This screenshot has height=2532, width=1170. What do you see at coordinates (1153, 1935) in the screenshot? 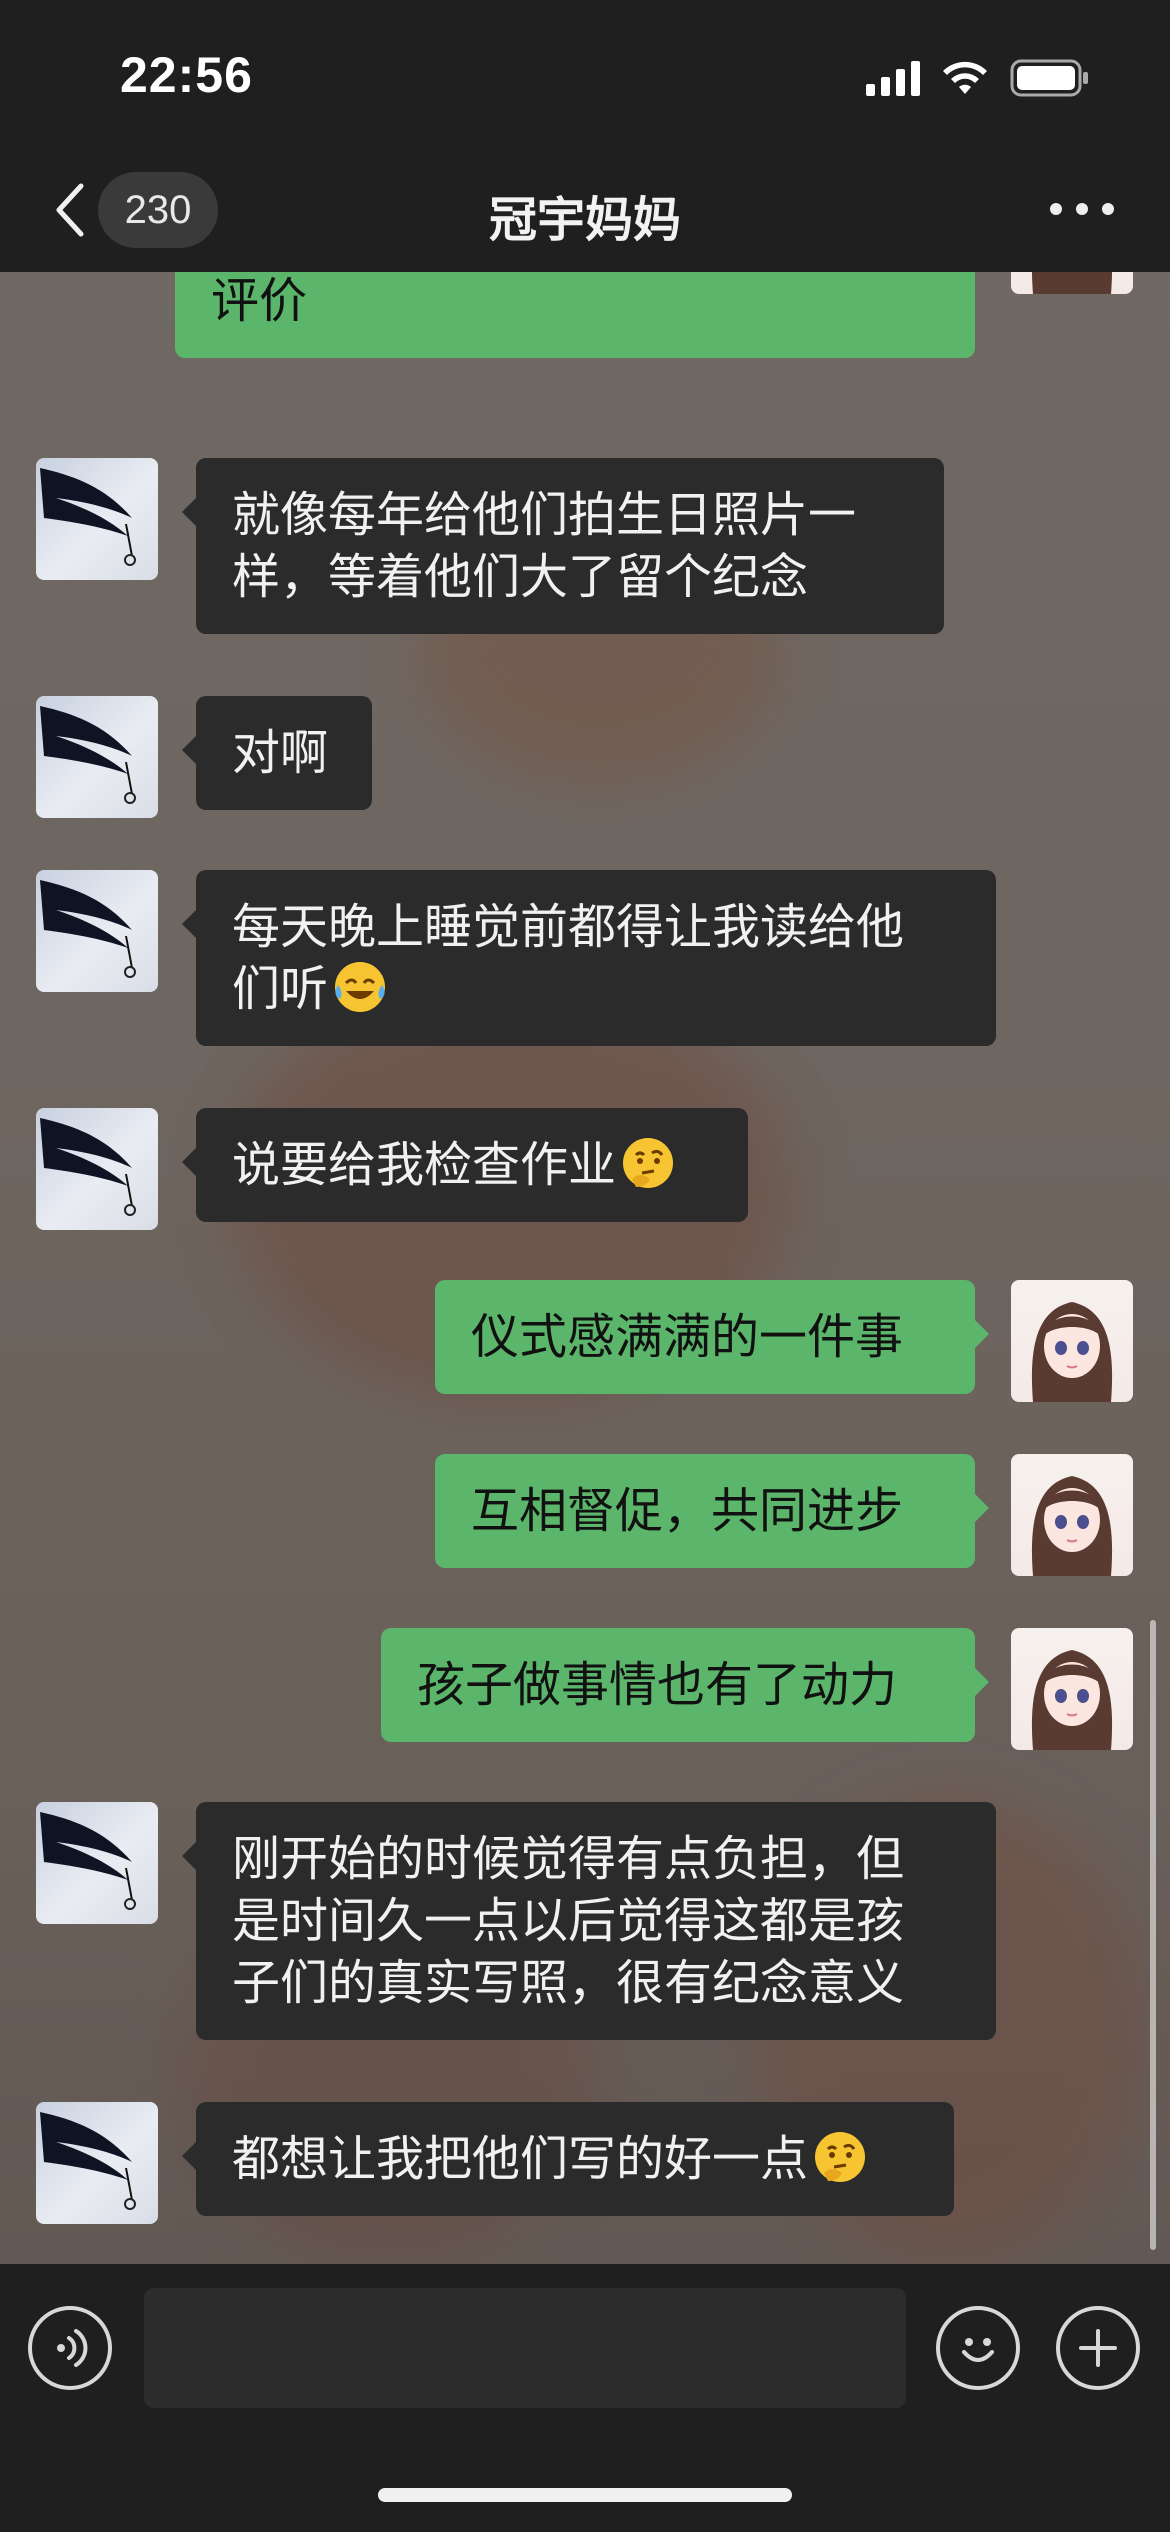
I see `scrollbar` at bounding box center [1153, 1935].